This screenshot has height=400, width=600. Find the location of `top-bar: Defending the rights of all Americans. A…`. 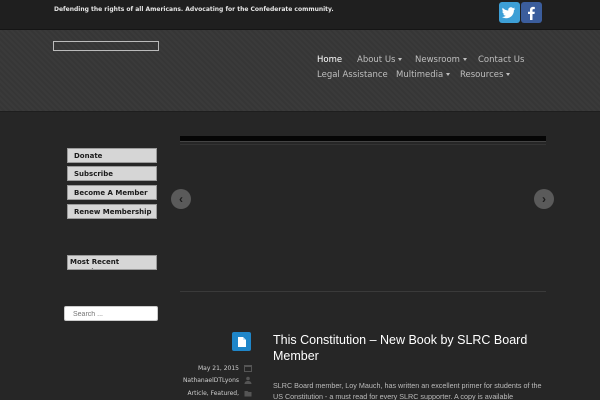

top-bar: Defending the rights of all Americans. A… is located at coordinates (300, 15).